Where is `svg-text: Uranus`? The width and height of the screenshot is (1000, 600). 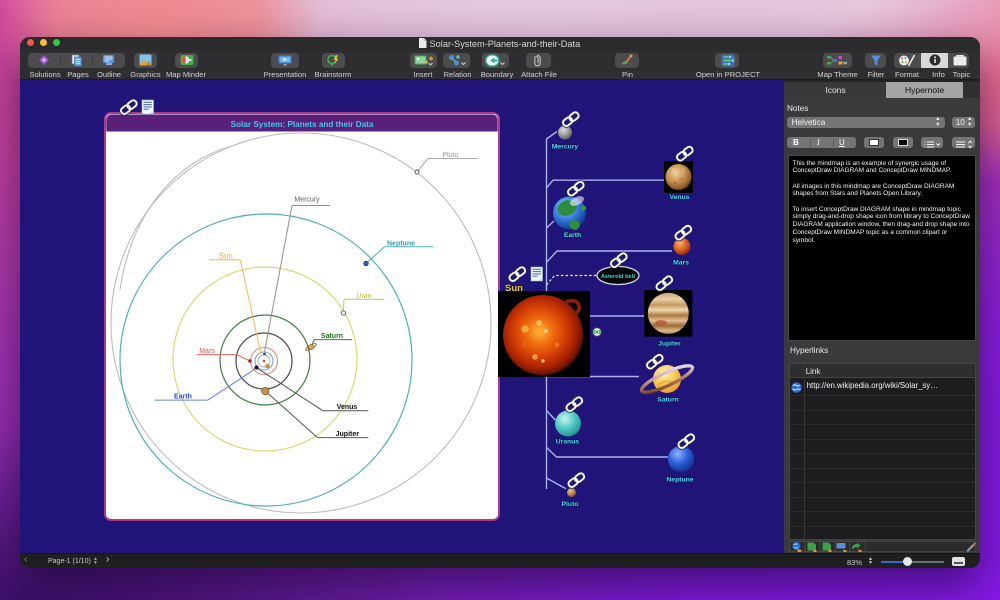 svg-text: Uranus is located at coordinates (568, 442).